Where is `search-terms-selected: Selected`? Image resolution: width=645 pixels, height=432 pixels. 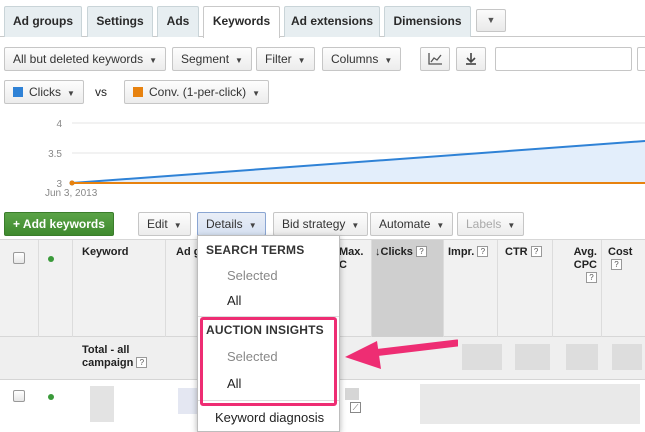
search-terms-selected: Selected is located at coordinates (252, 275).